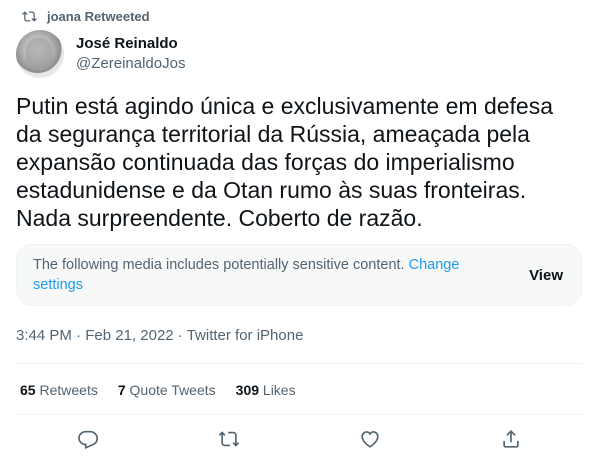 The image size is (598, 463). Describe the element at coordinates (129, 335) in the screenshot. I see `tweet-date: Feb 21, 2022` at that location.